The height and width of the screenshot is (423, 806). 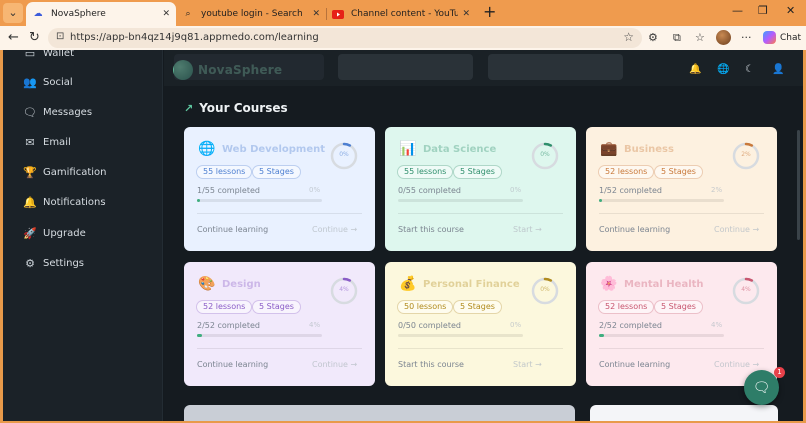 What do you see at coordinates (401, 14) in the screenshot?
I see `tab-youtube-studio: Channel content - YouTube Studio ✕` at bounding box center [401, 14].